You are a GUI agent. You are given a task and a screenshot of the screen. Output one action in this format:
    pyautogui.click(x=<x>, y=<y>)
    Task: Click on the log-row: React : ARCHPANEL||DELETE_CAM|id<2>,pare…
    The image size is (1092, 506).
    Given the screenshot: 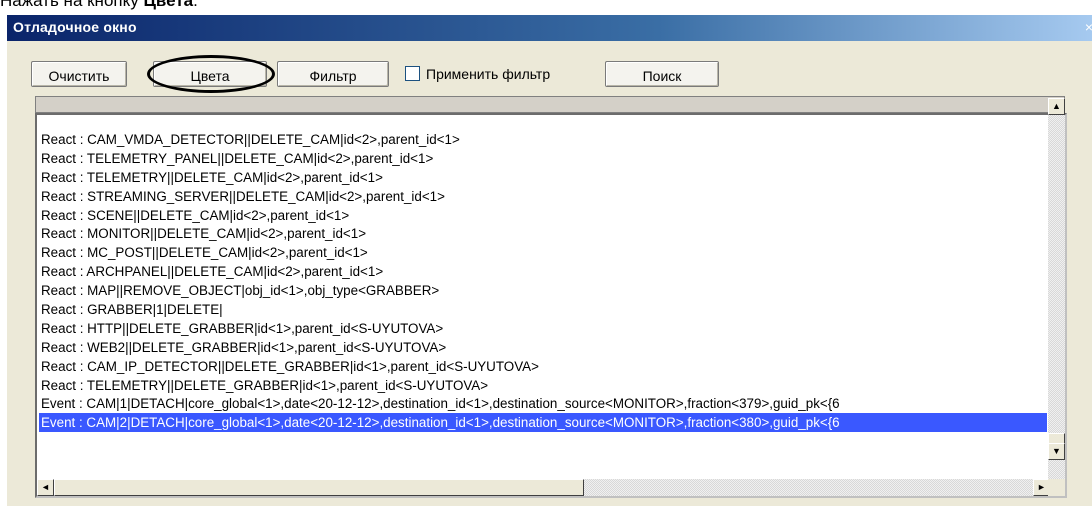 What is the action you would take?
    pyautogui.click(x=543, y=271)
    